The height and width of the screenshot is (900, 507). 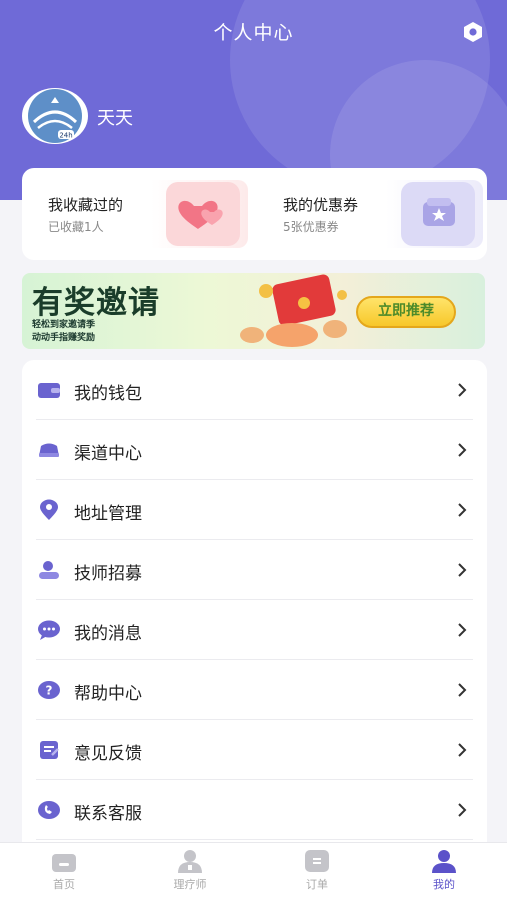 What do you see at coordinates (108, 394) in the screenshot?
I see `menu-item-label: 我的钱包` at bounding box center [108, 394].